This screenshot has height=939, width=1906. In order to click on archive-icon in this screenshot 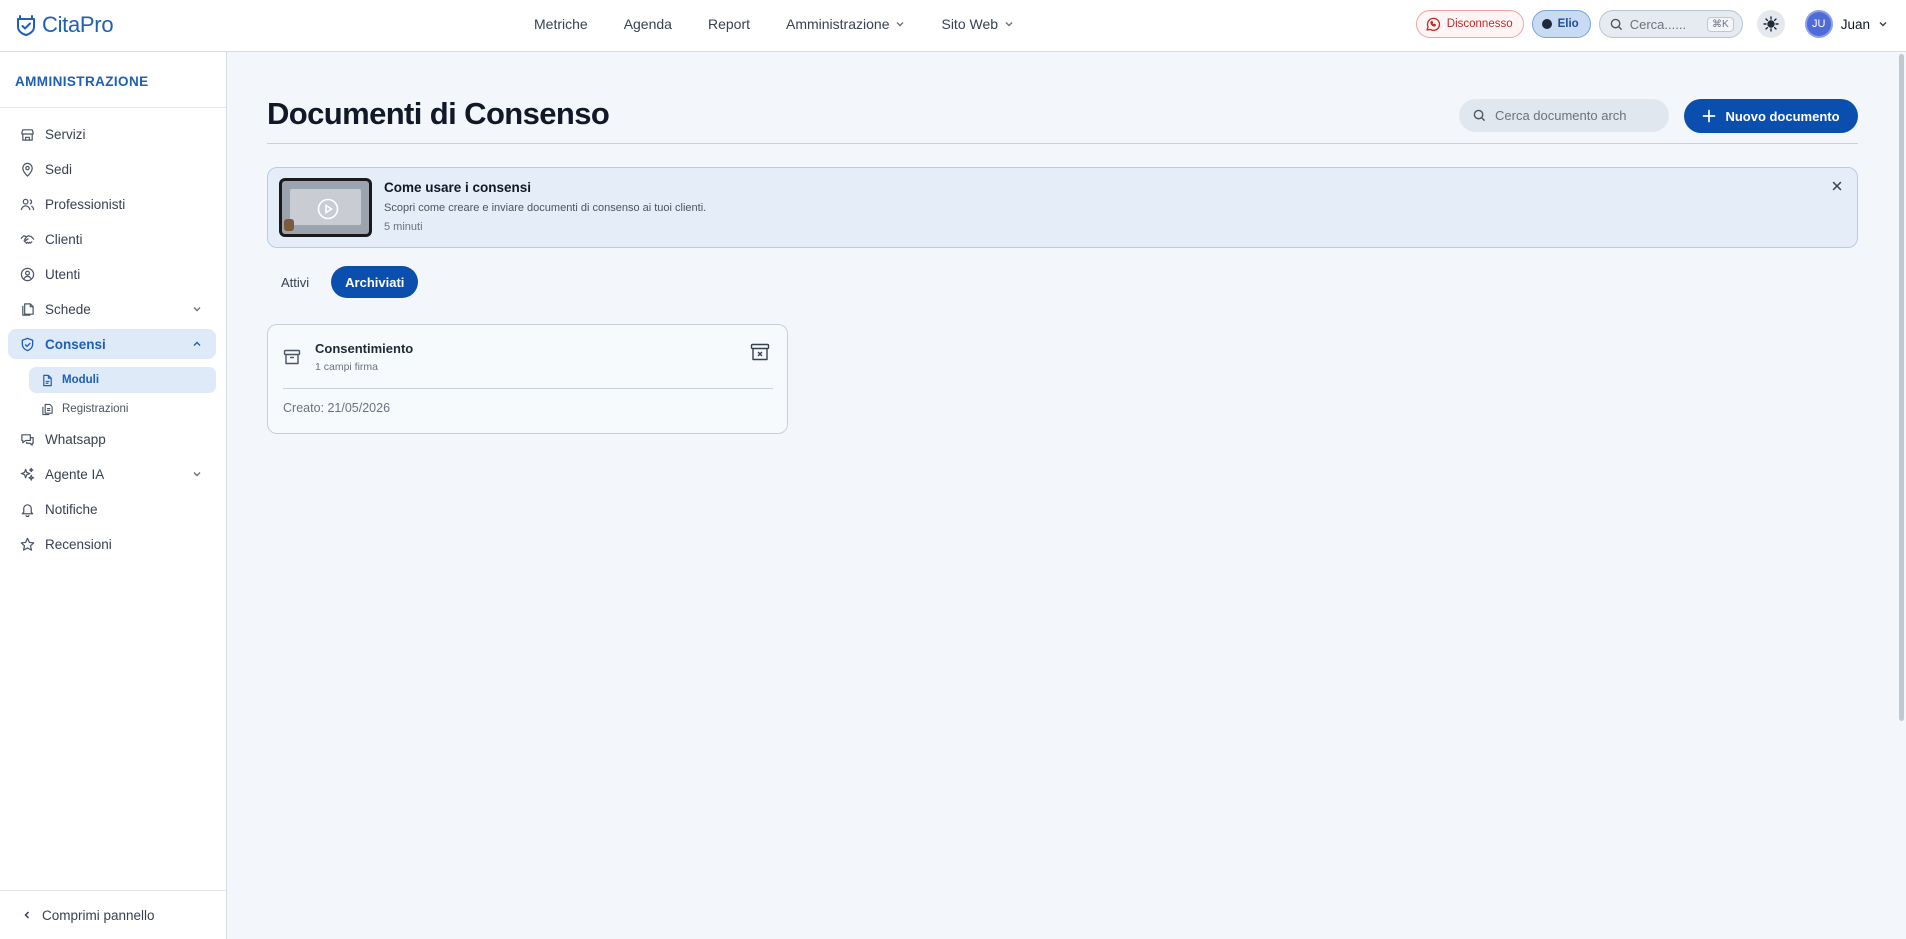, I will do `click(292, 357)`.